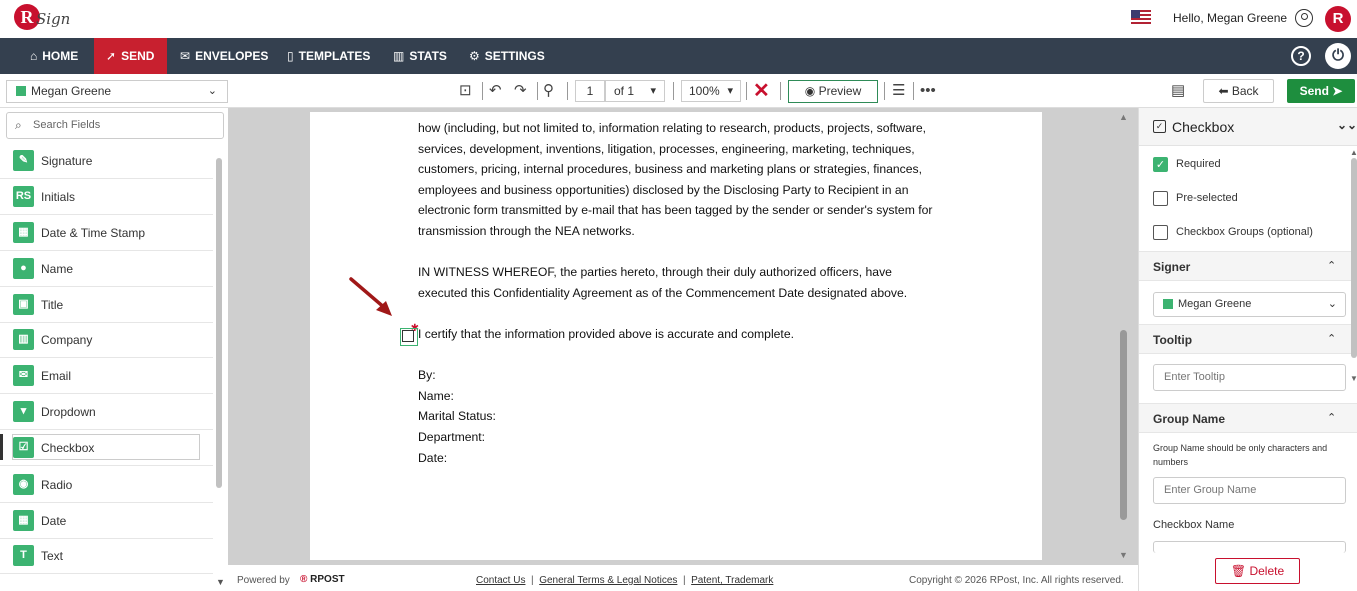 Image resolution: width=1357 pixels, height=591 pixels. I want to click on signature-icon: ✎, so click(23, 160).